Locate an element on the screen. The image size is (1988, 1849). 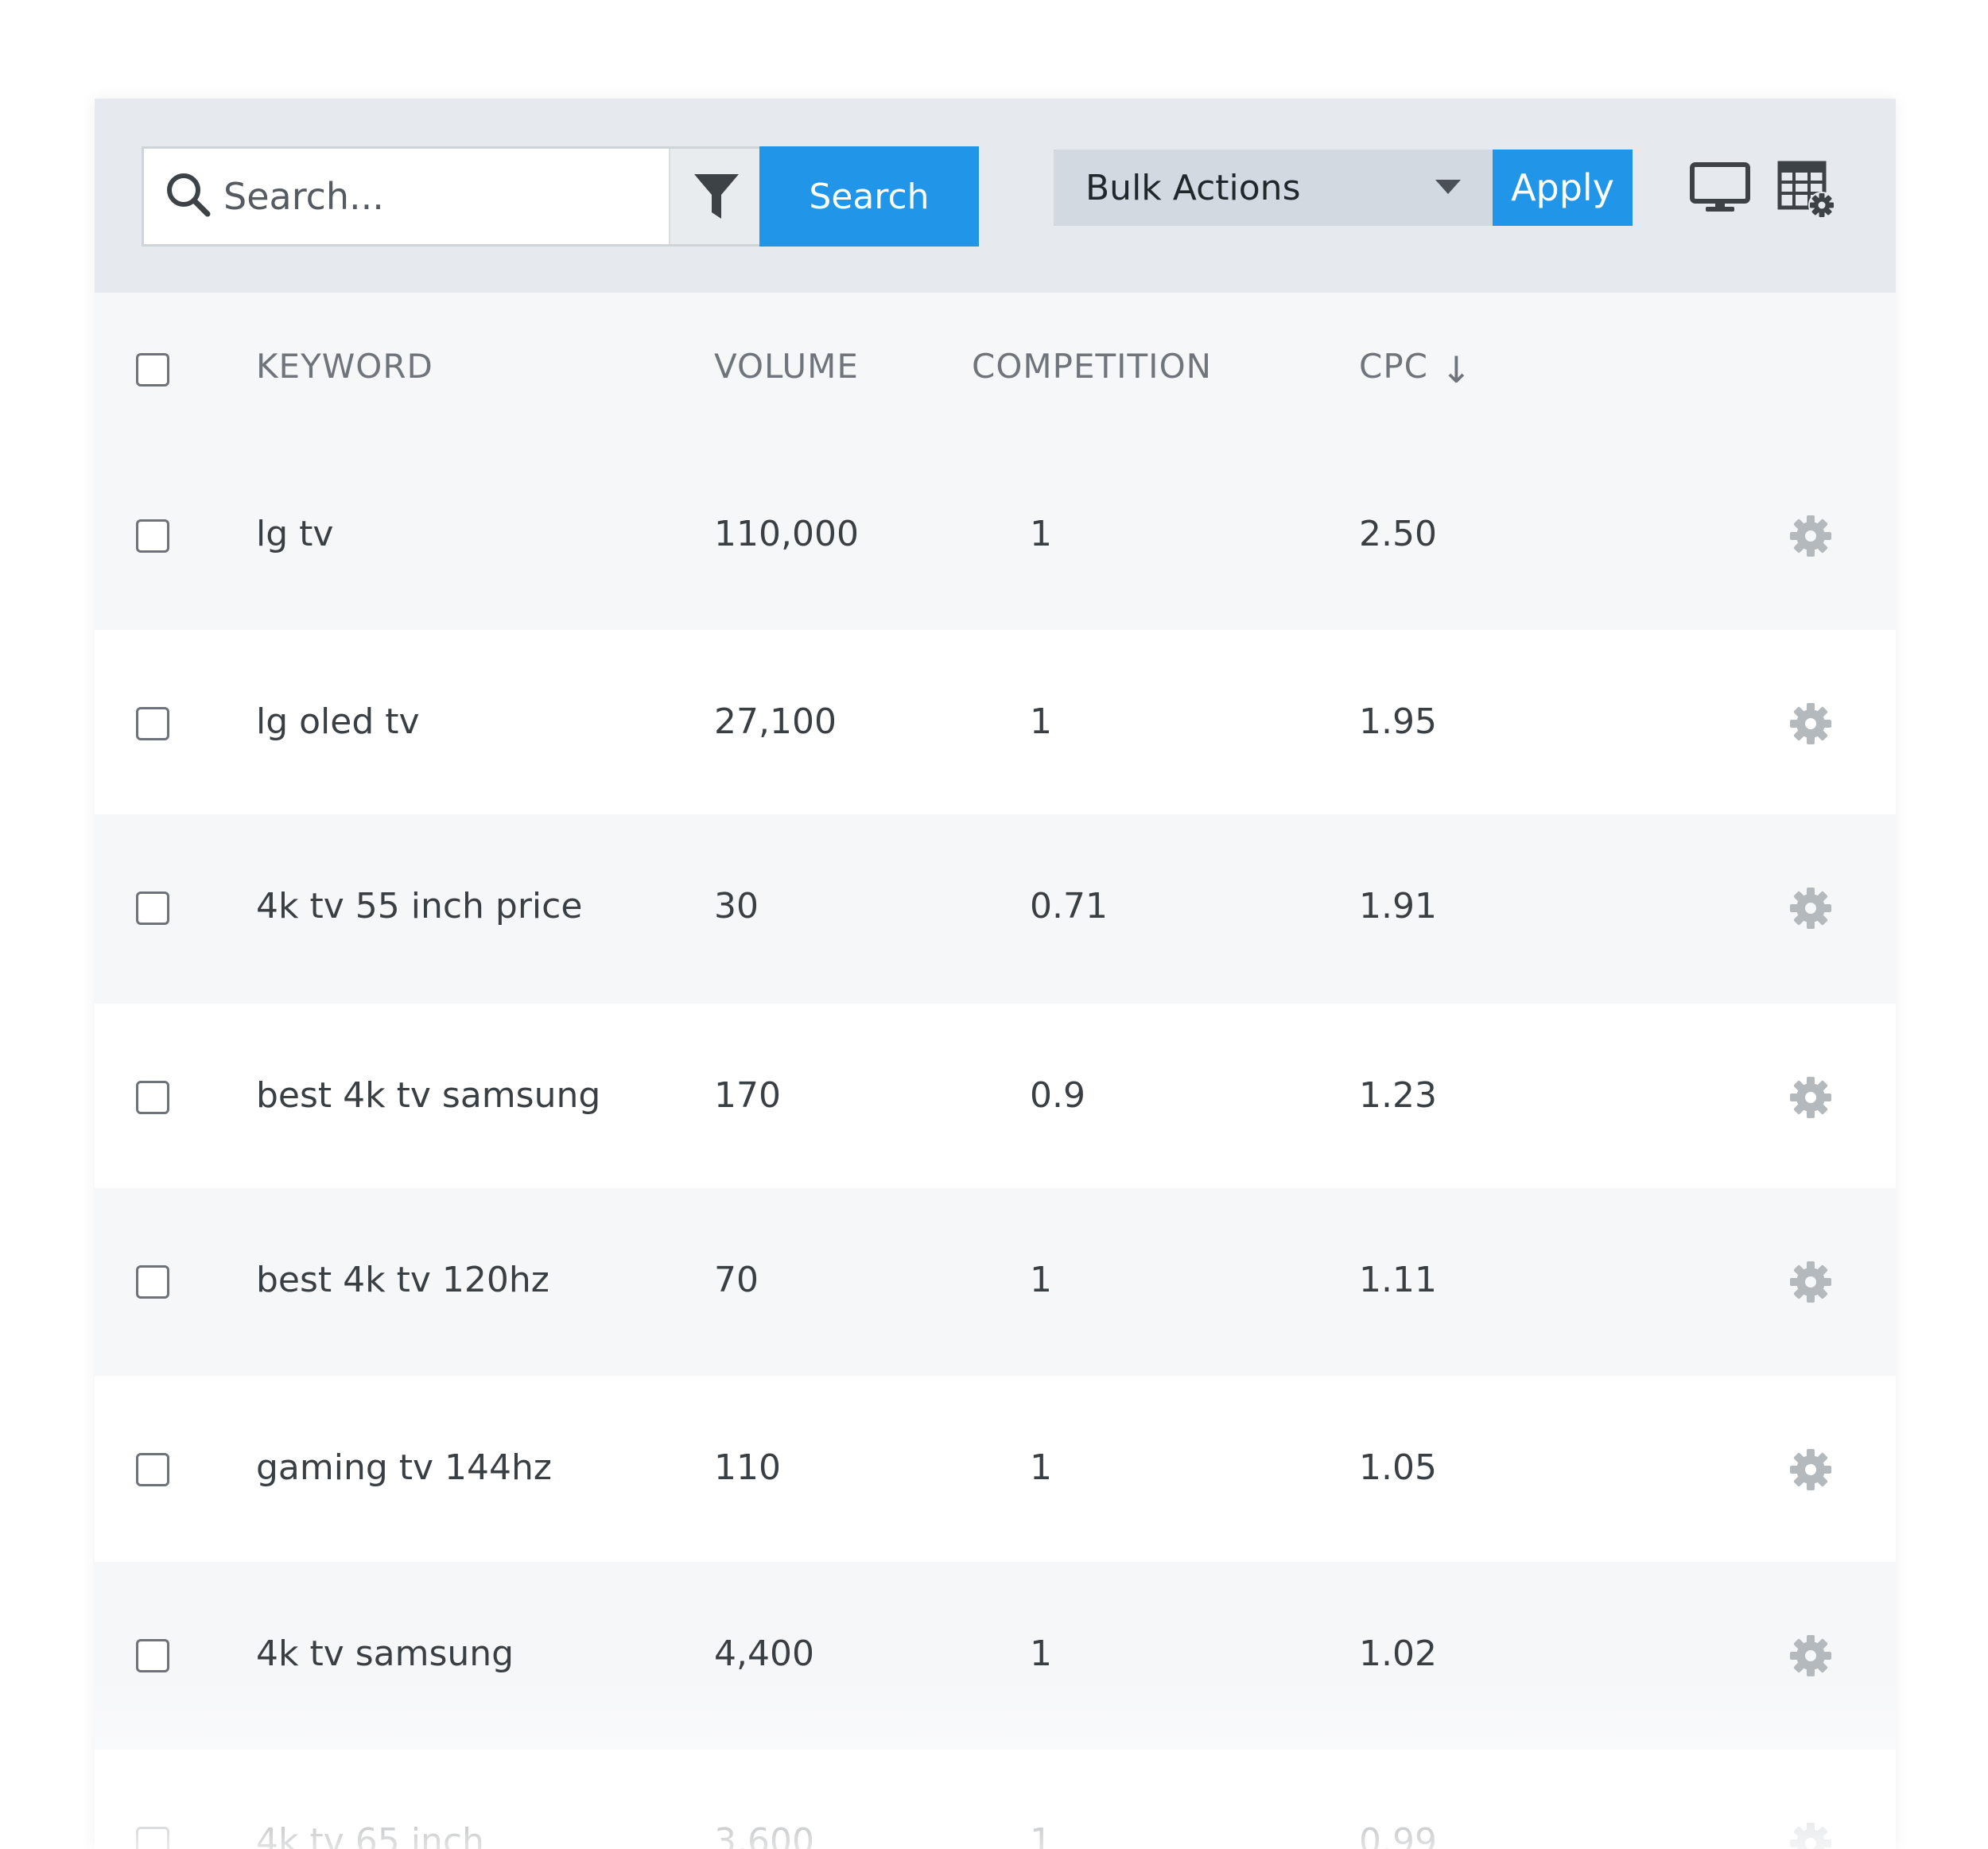
table-settings-icon is located at coordinates (1807, 191).